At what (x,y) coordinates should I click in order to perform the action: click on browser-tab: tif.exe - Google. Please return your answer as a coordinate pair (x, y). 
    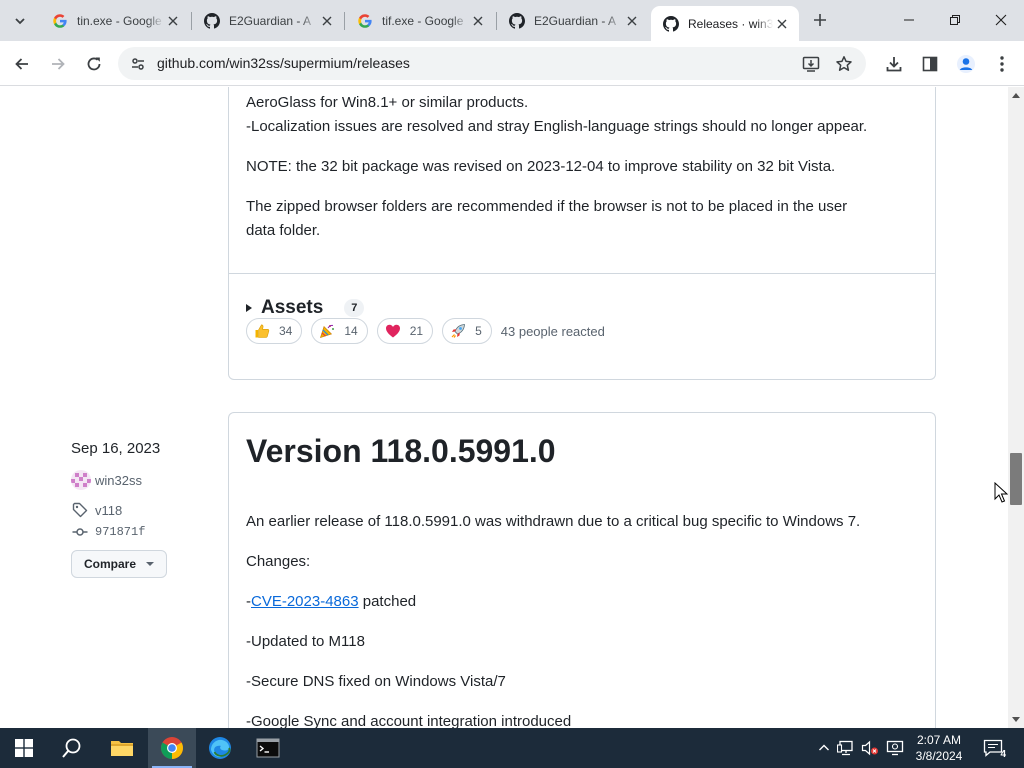
    Looking at the image, I should click on (420, 20).